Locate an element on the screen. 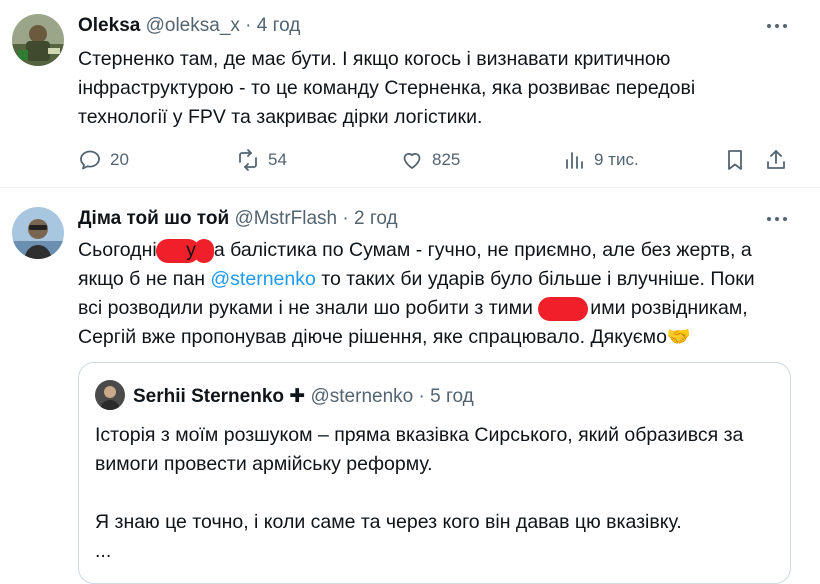 This screenshot has width=820, height=584. avatar-sternenko is located at coordinates (110, 395).